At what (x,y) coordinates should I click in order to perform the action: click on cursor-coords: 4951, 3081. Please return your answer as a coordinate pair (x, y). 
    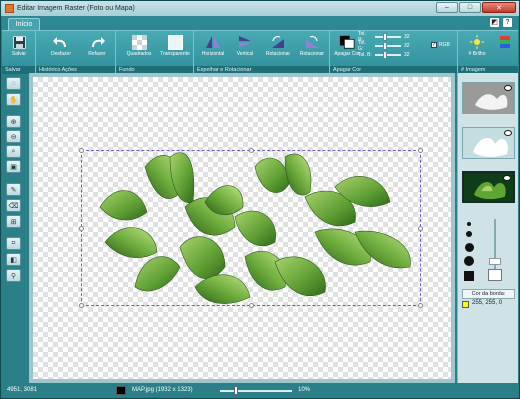
    Looking at the image, I should click on (22, 390).